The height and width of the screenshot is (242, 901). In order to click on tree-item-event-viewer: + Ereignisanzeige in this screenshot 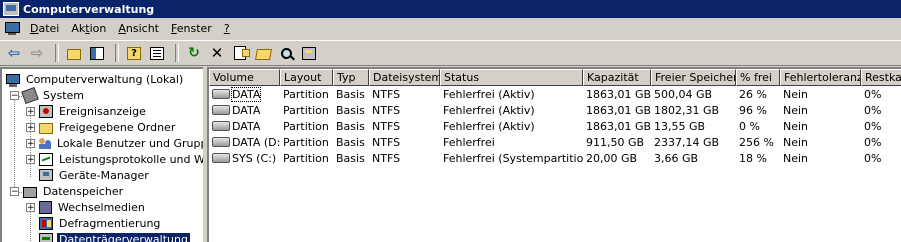, I will do `click(87, 111)`.